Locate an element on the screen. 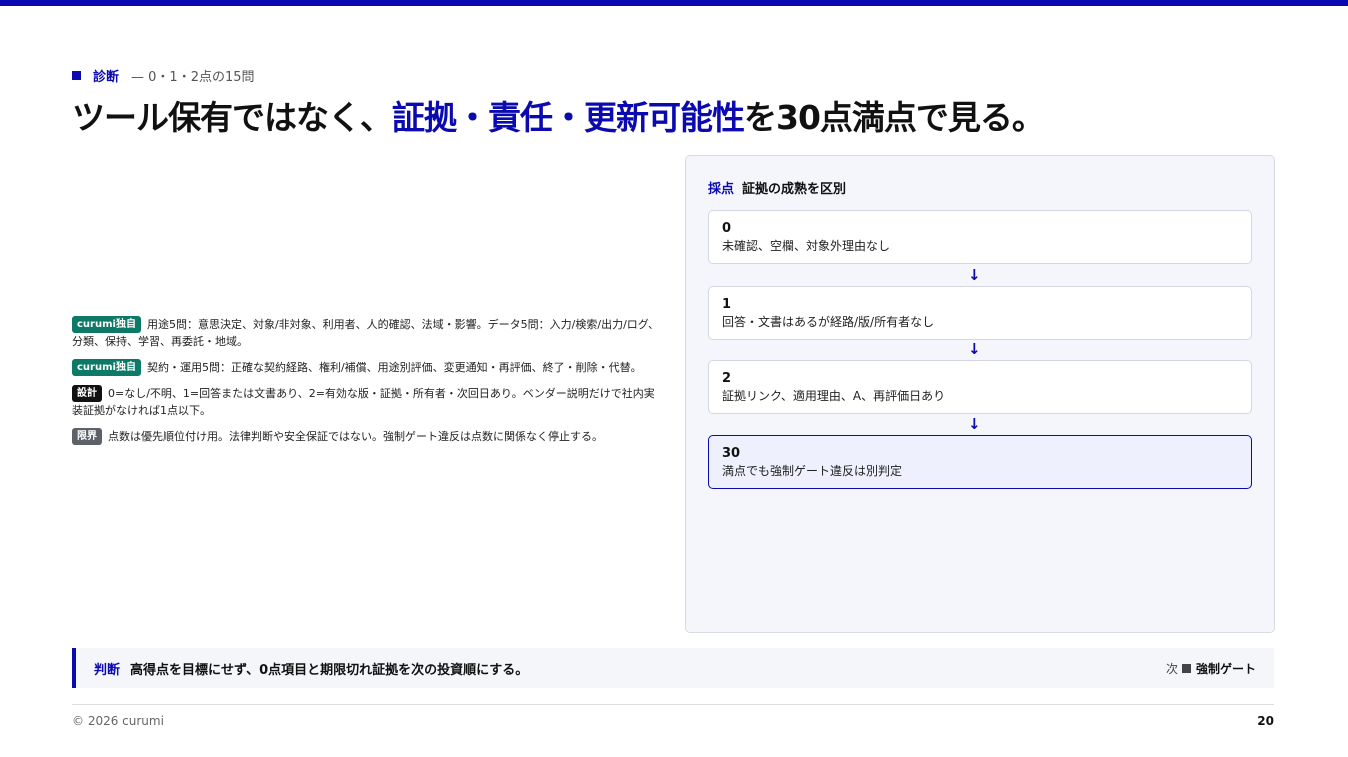  title-prefix: ツール保有ではなく、 is located at coordinates (232, 117).